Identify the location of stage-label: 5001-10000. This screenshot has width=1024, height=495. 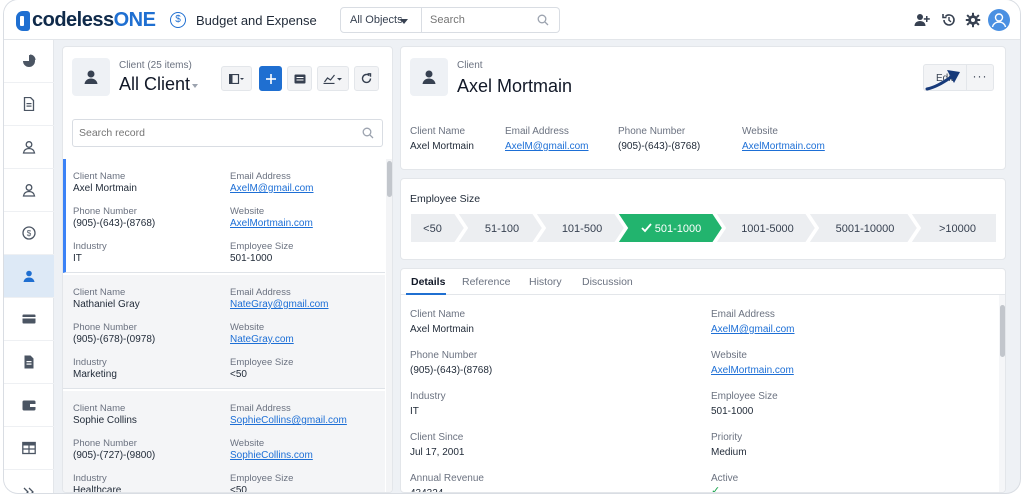
(865, 229).